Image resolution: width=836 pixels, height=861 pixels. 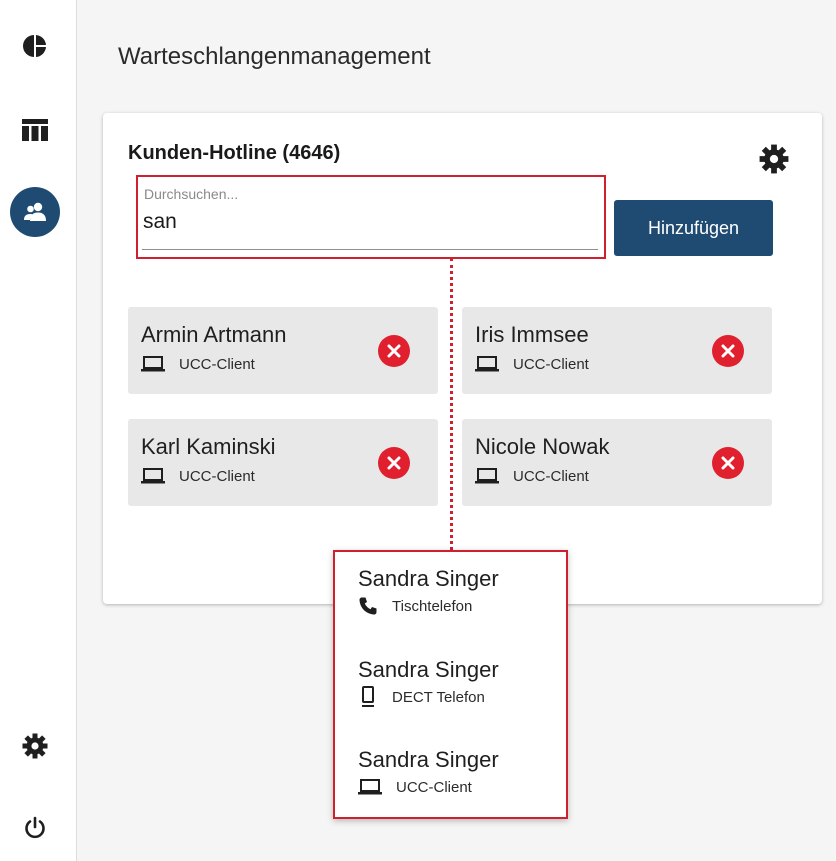 I want to click on sidebar-item-logout, so click(x=35, y=828).